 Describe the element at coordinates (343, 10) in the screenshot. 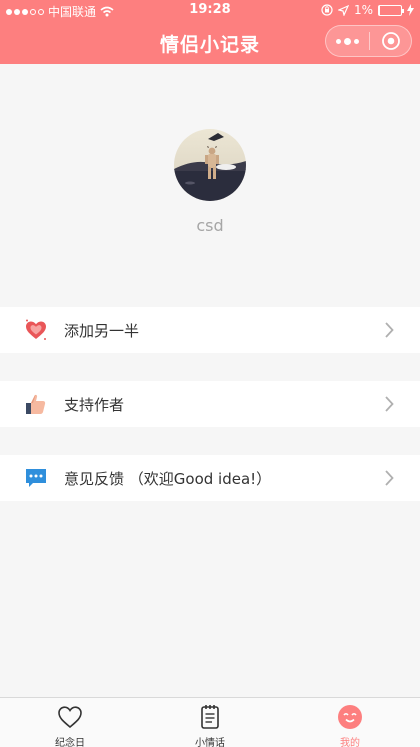

I see `location-icon` at that location.